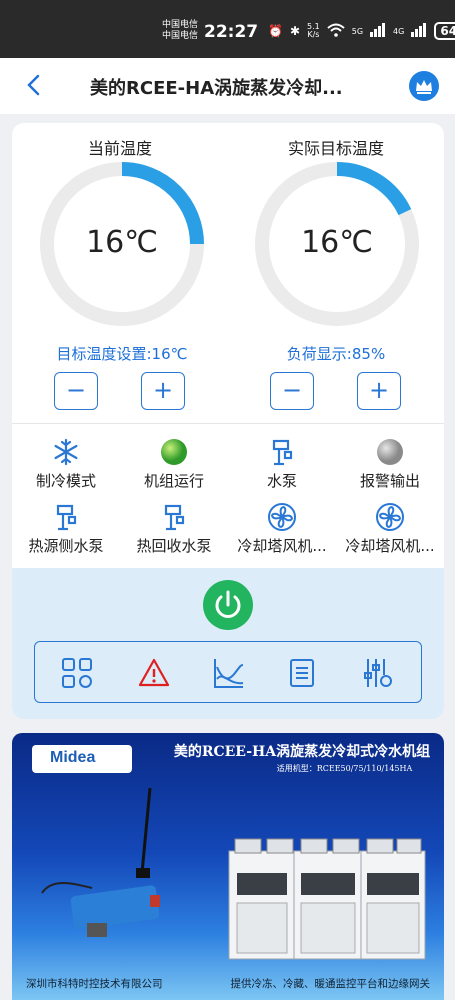 This screenshot has width=455, height=1000. I want to click on grid-icon, so click(77, 673).